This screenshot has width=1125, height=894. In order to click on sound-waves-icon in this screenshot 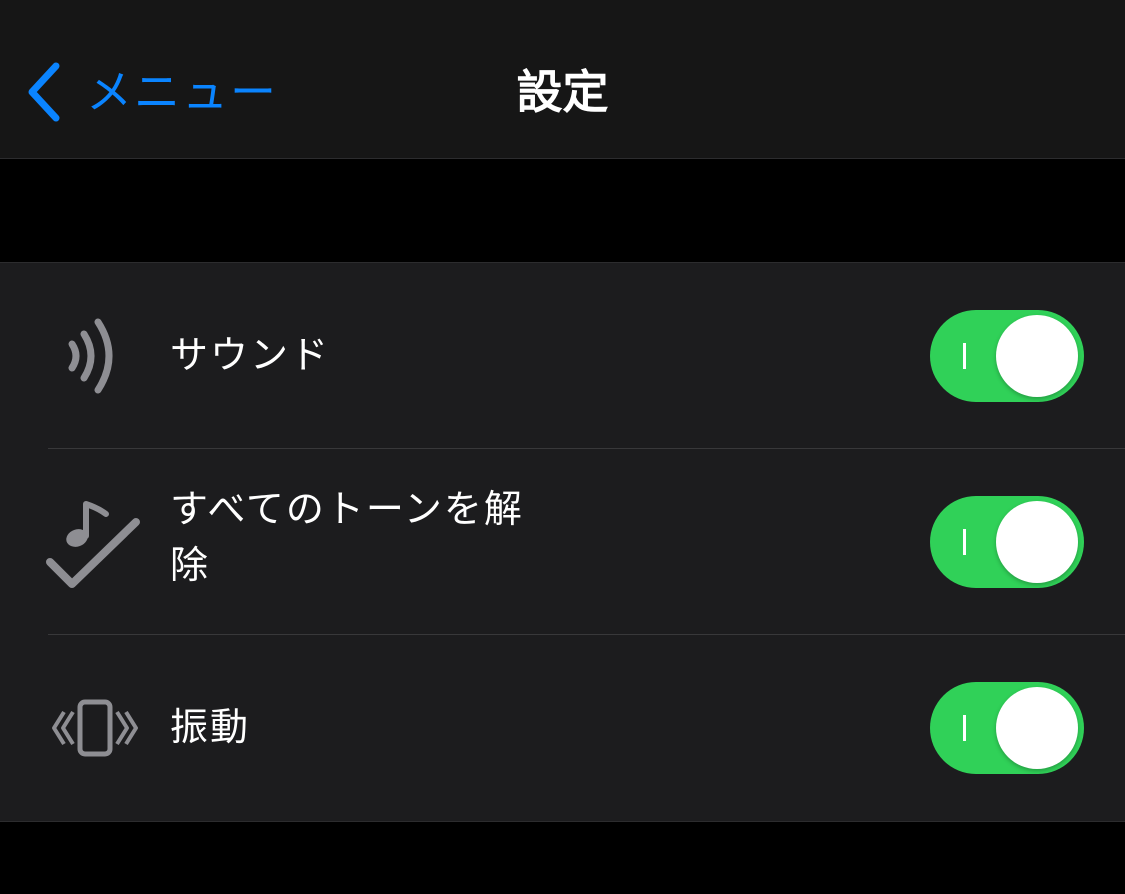, I will do `click(94, 356)`.